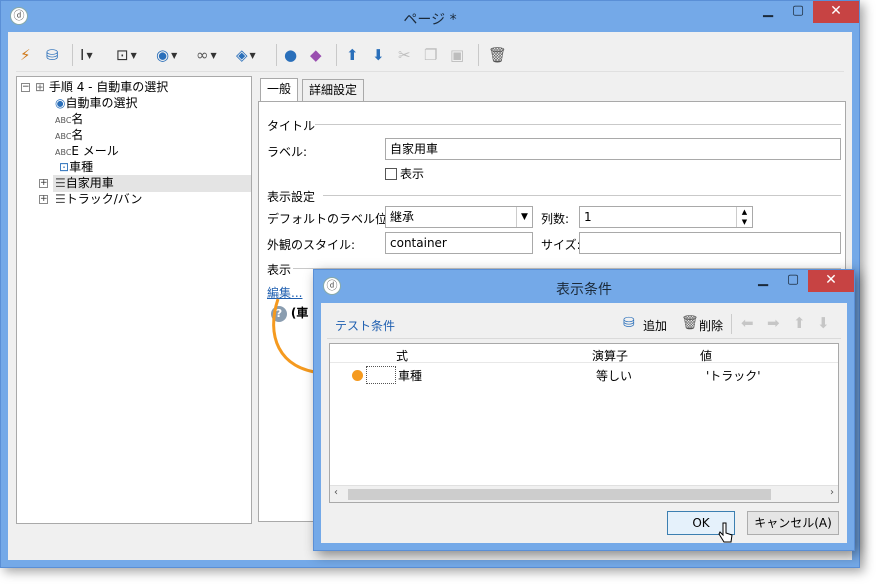 Image resolution: width=877 pixels, height=586 pixels. What do you see at coordinates (410, 376) in the screenshot?
I see `row-expression: 車種` at bounding box center [410, 376].